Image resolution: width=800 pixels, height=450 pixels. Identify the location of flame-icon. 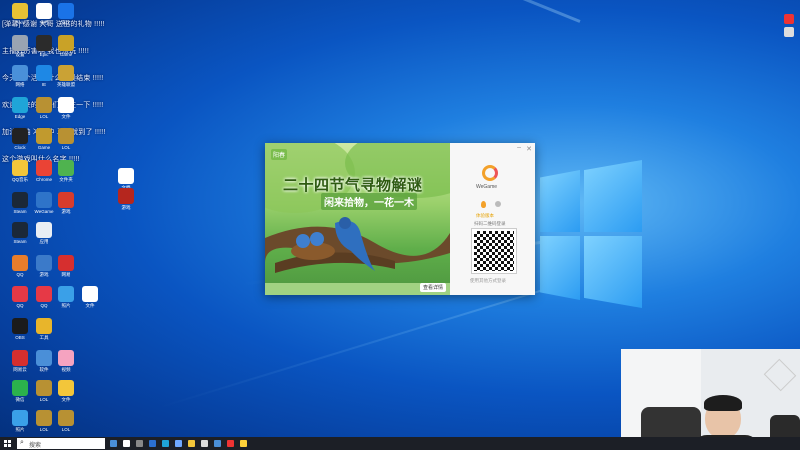
(483, 204).